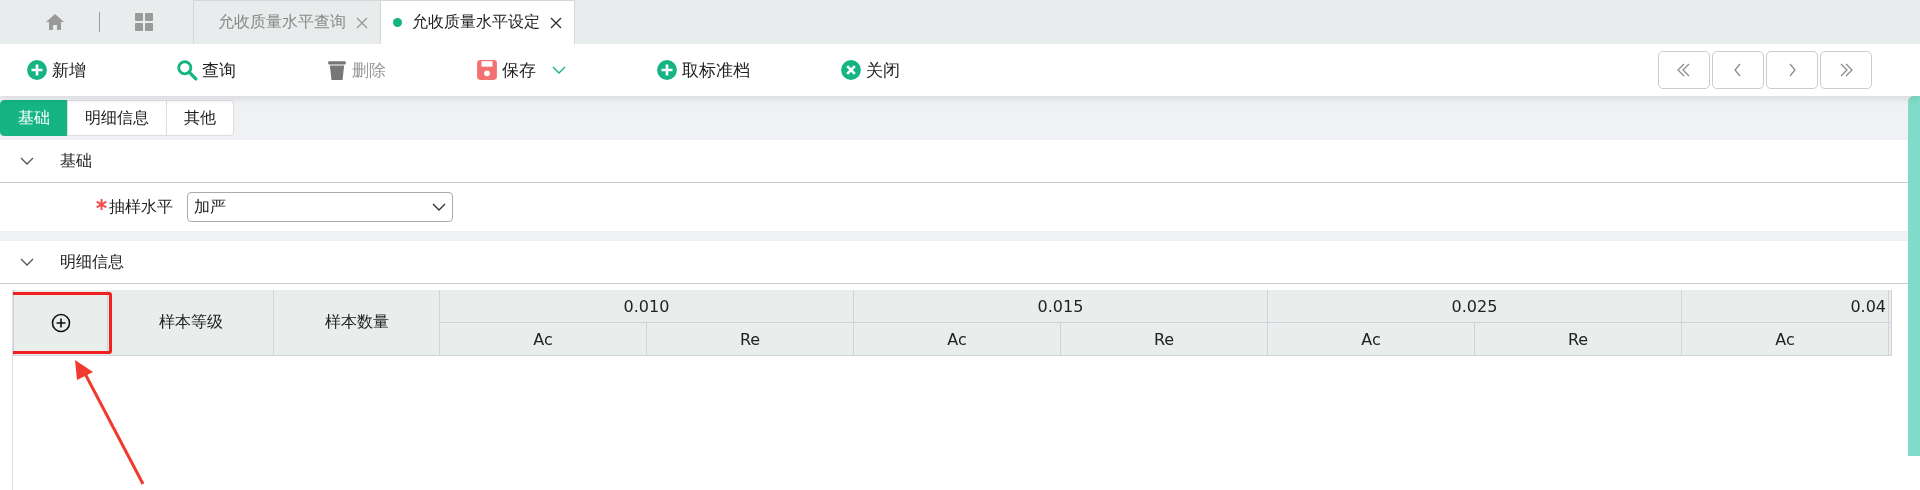 This screenshot has height=490, width=1920. I want to click on column-header: 0.010, so click(646, 306).